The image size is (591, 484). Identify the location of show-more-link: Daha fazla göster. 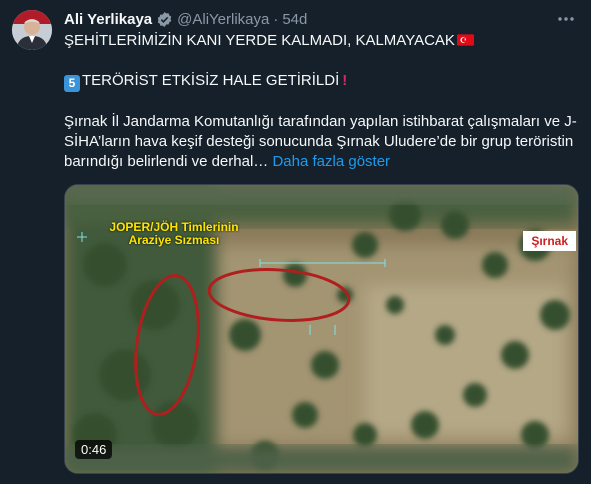
(331, 161).